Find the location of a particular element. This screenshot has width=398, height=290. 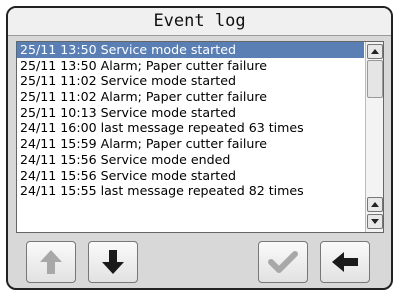

scroll-down-button is located at coordinates (375, 221).